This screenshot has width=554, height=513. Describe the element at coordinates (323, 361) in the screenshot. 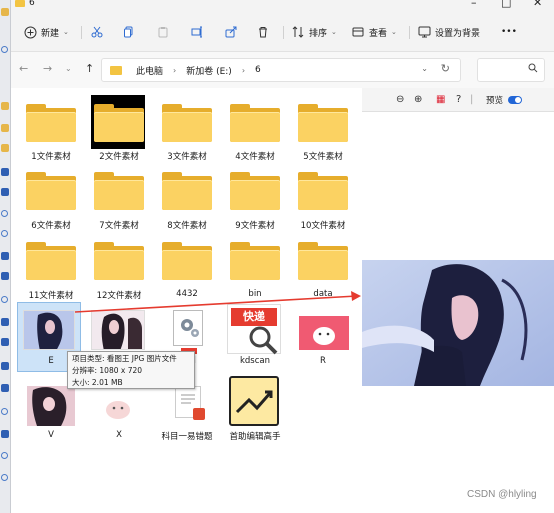

I see `file-name: R` at that location.